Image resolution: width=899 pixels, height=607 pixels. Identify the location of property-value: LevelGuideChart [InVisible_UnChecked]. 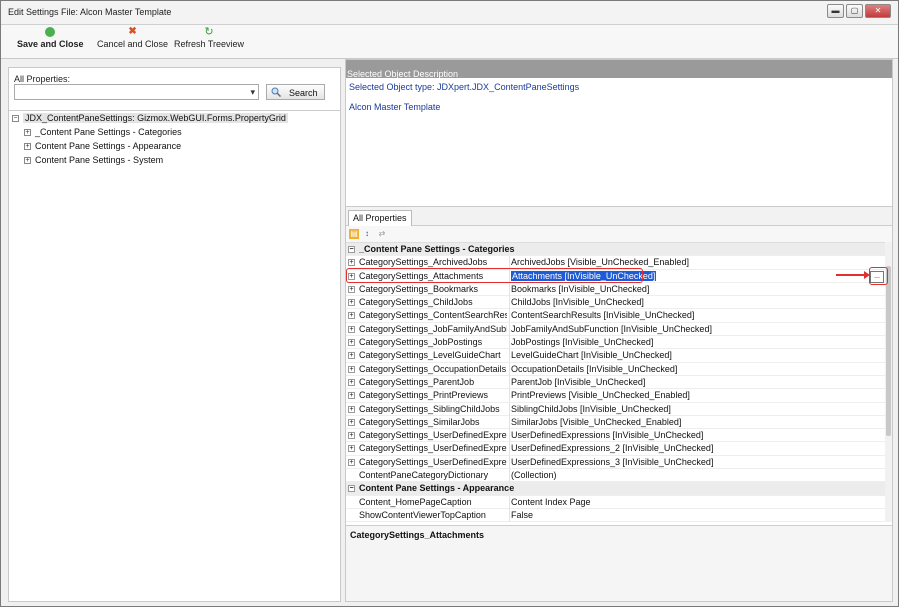
(590, 356).